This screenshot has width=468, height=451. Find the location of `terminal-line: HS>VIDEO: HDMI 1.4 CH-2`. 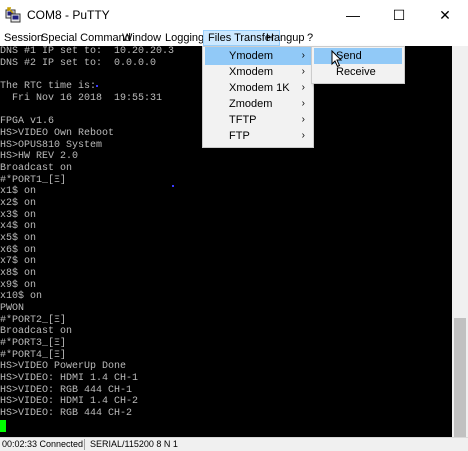

terminal-line: HS>VIDEO: HDMI 1.4 CH-2 is located at coordinates (69, 401).